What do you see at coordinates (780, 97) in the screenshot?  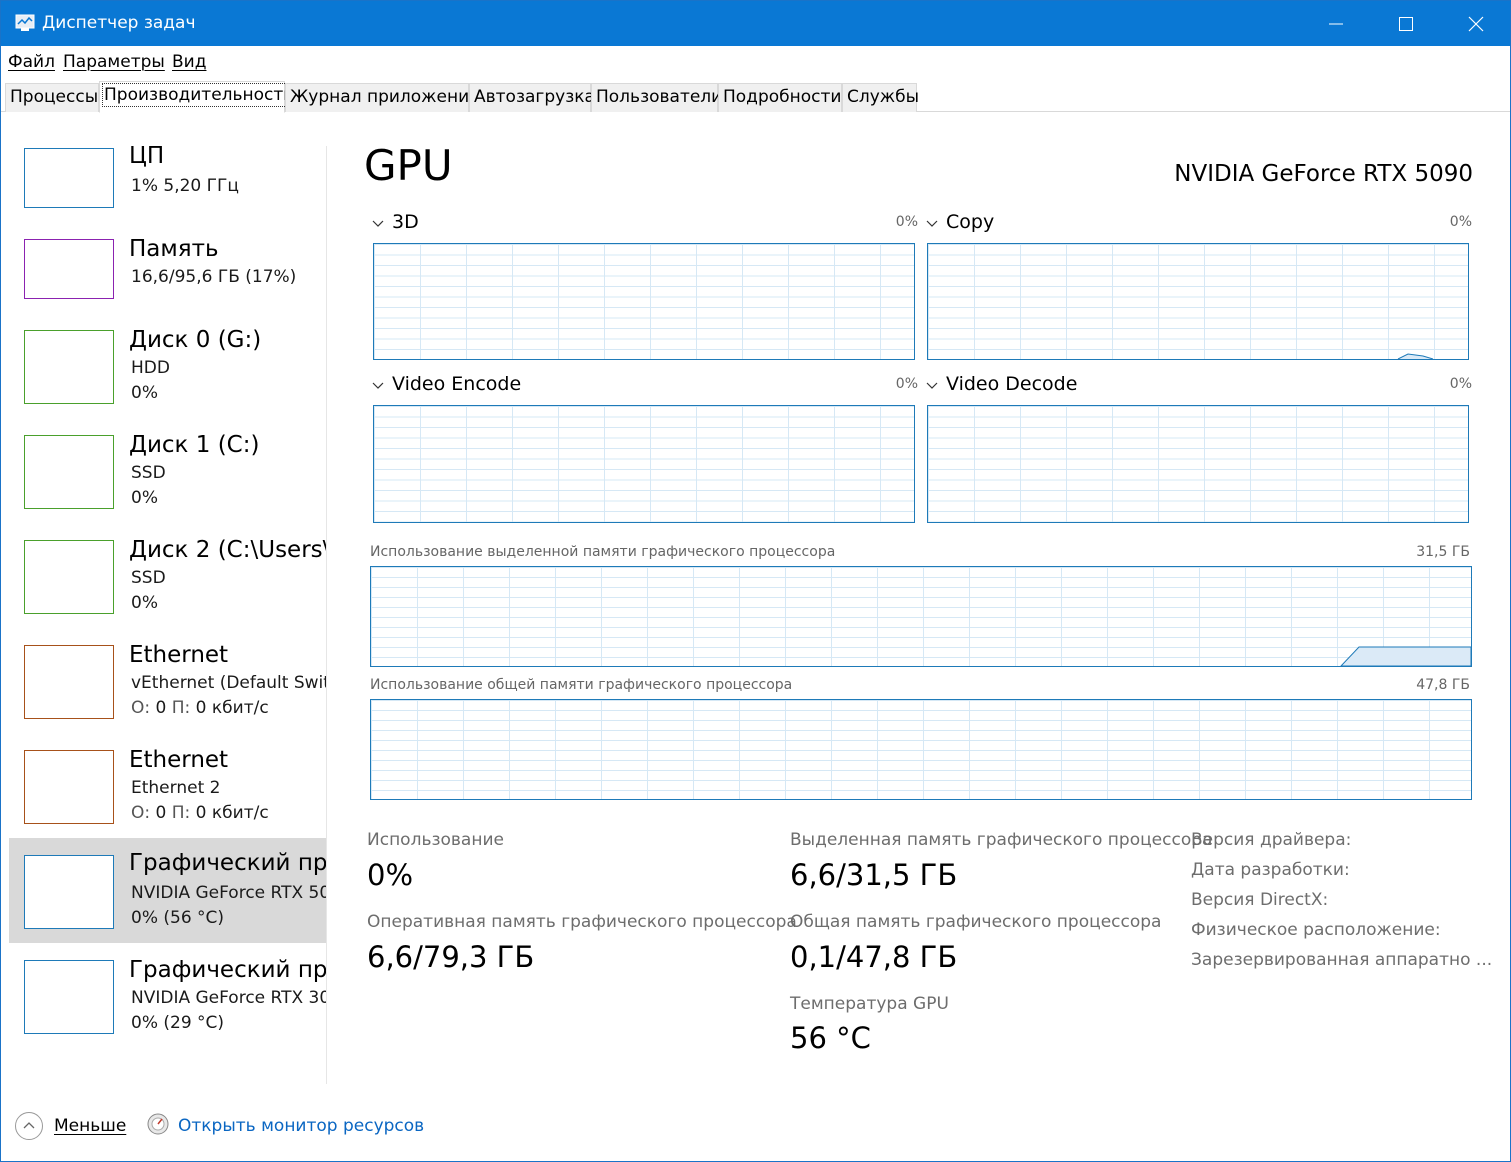 I see `tab-details: Подробности` at bounding box center [780, 97].